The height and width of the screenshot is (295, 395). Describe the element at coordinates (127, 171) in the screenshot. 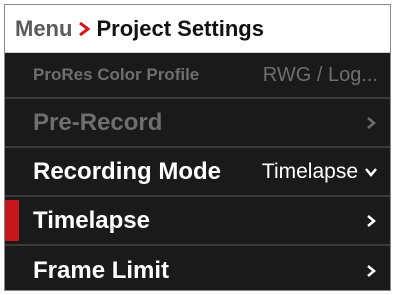

I see `menu-item-label: Recording Mode` at that location.